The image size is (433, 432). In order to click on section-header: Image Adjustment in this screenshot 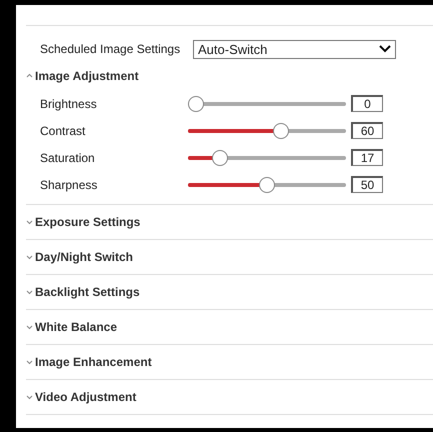, I will do `click(229, 75)`.